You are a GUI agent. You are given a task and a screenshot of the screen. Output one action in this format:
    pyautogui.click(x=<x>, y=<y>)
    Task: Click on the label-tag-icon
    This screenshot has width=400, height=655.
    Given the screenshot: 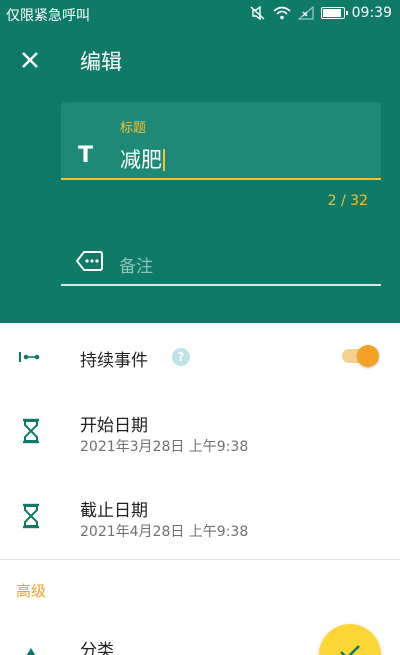 What is the action you would take?
    pyautogui.click(x=89, y=261)
    